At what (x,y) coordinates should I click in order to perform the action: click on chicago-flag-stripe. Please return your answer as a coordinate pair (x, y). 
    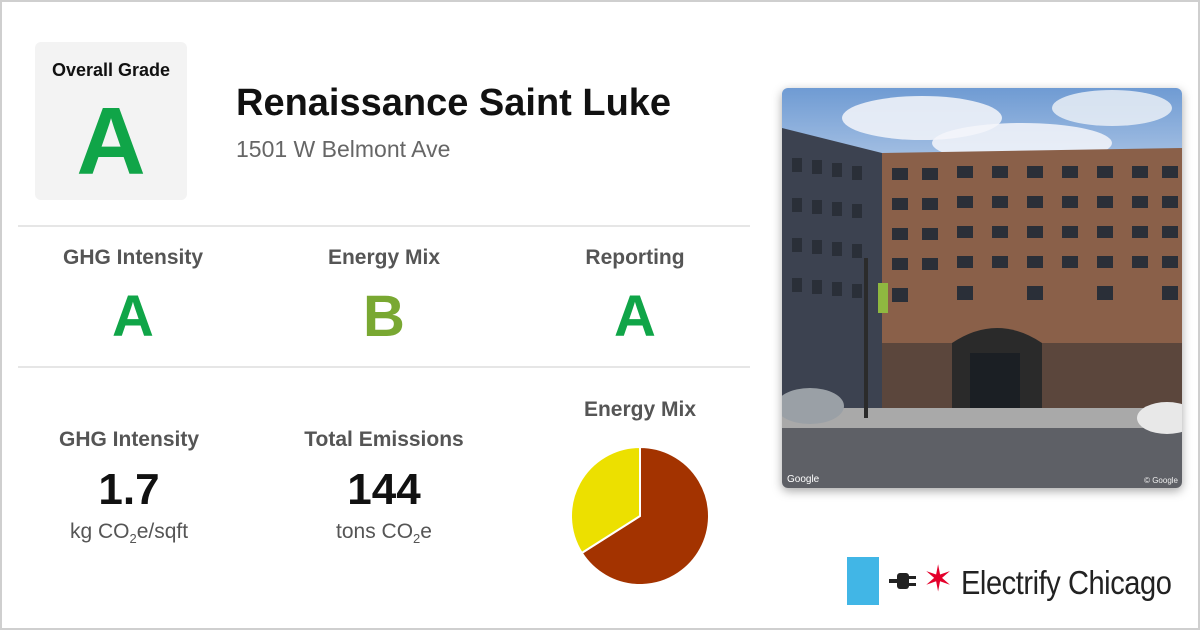
    Looking at the image, I should click on (863, 581).